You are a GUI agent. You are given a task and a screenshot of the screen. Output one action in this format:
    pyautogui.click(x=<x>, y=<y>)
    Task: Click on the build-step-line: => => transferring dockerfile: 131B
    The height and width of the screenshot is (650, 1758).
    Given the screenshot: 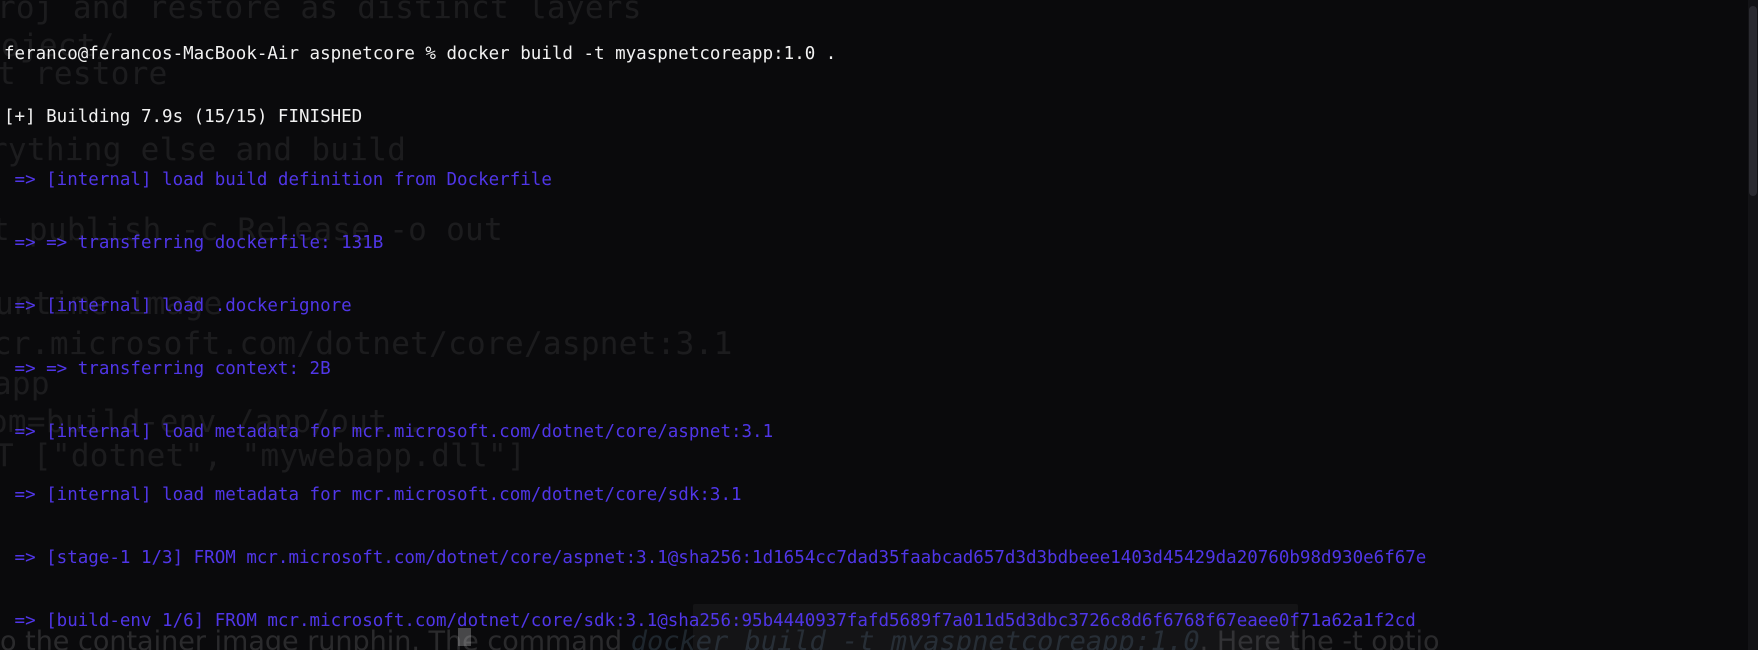 What is the action you would take?
    pyautogui.click(x=194, y=243)
    